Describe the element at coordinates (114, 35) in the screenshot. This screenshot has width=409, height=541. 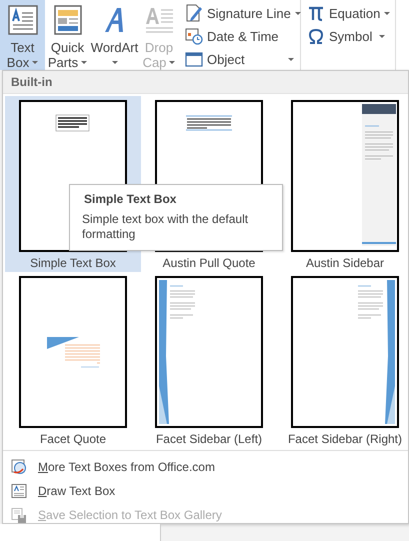
I see `ribbon-button: WordArt` at that location.